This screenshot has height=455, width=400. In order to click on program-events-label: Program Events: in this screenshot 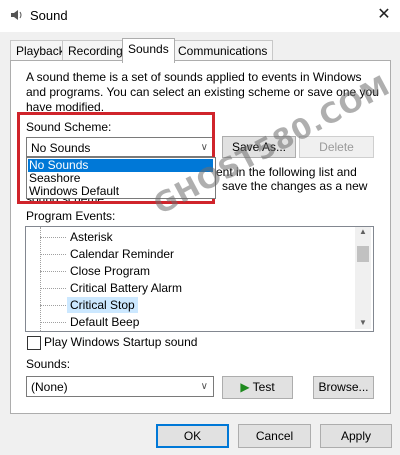, I will do `click(71, 216)`.